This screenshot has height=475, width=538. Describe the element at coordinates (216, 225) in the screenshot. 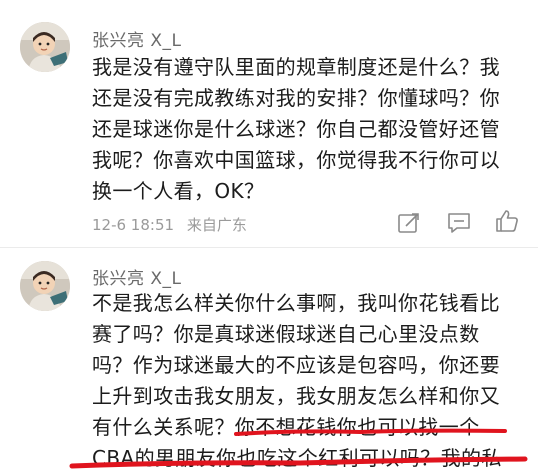

I see `comment-location: 来自广东` at that location.